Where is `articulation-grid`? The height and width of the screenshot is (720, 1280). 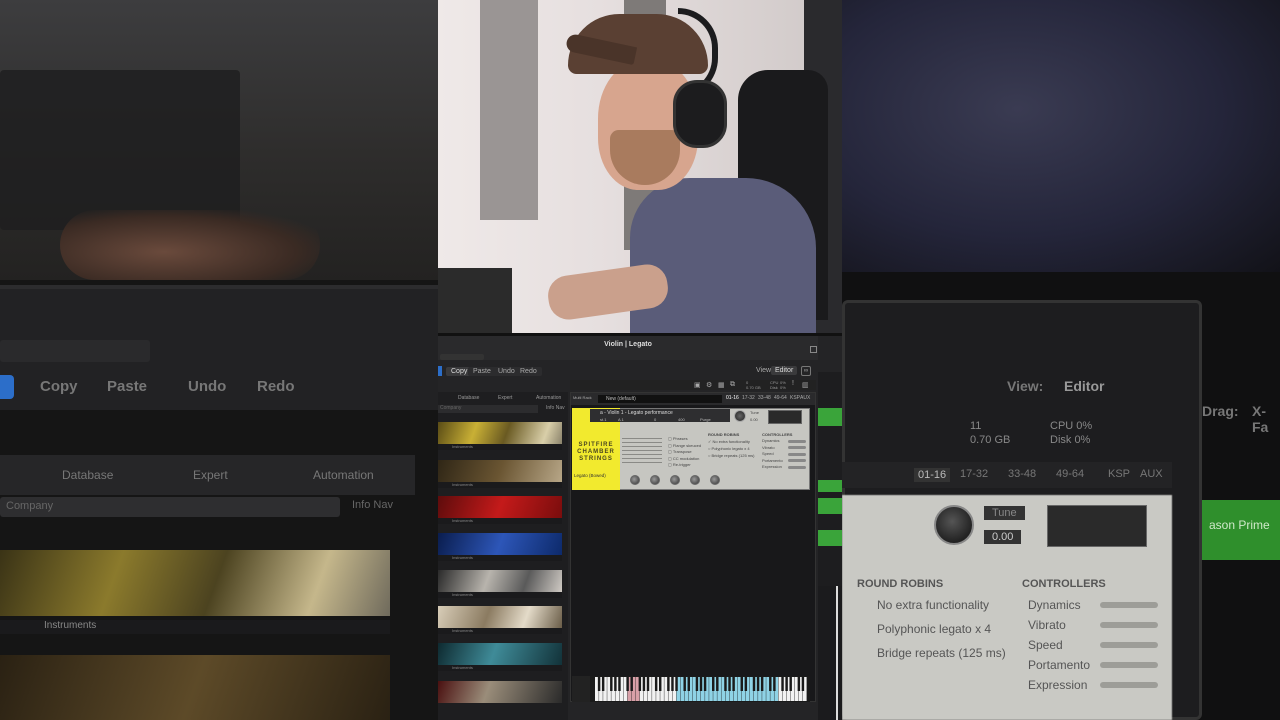
articulation-grid is located at coordinates (642, 451).